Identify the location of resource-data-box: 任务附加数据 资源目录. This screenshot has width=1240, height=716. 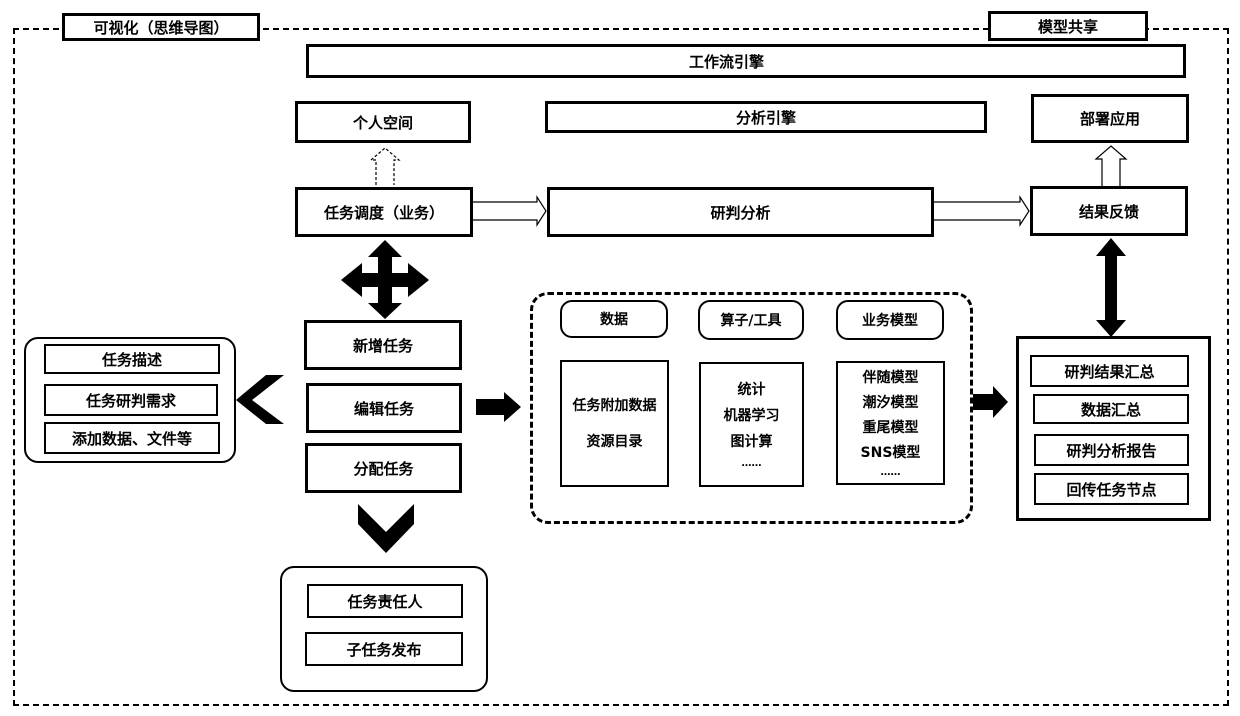
(614, 423).